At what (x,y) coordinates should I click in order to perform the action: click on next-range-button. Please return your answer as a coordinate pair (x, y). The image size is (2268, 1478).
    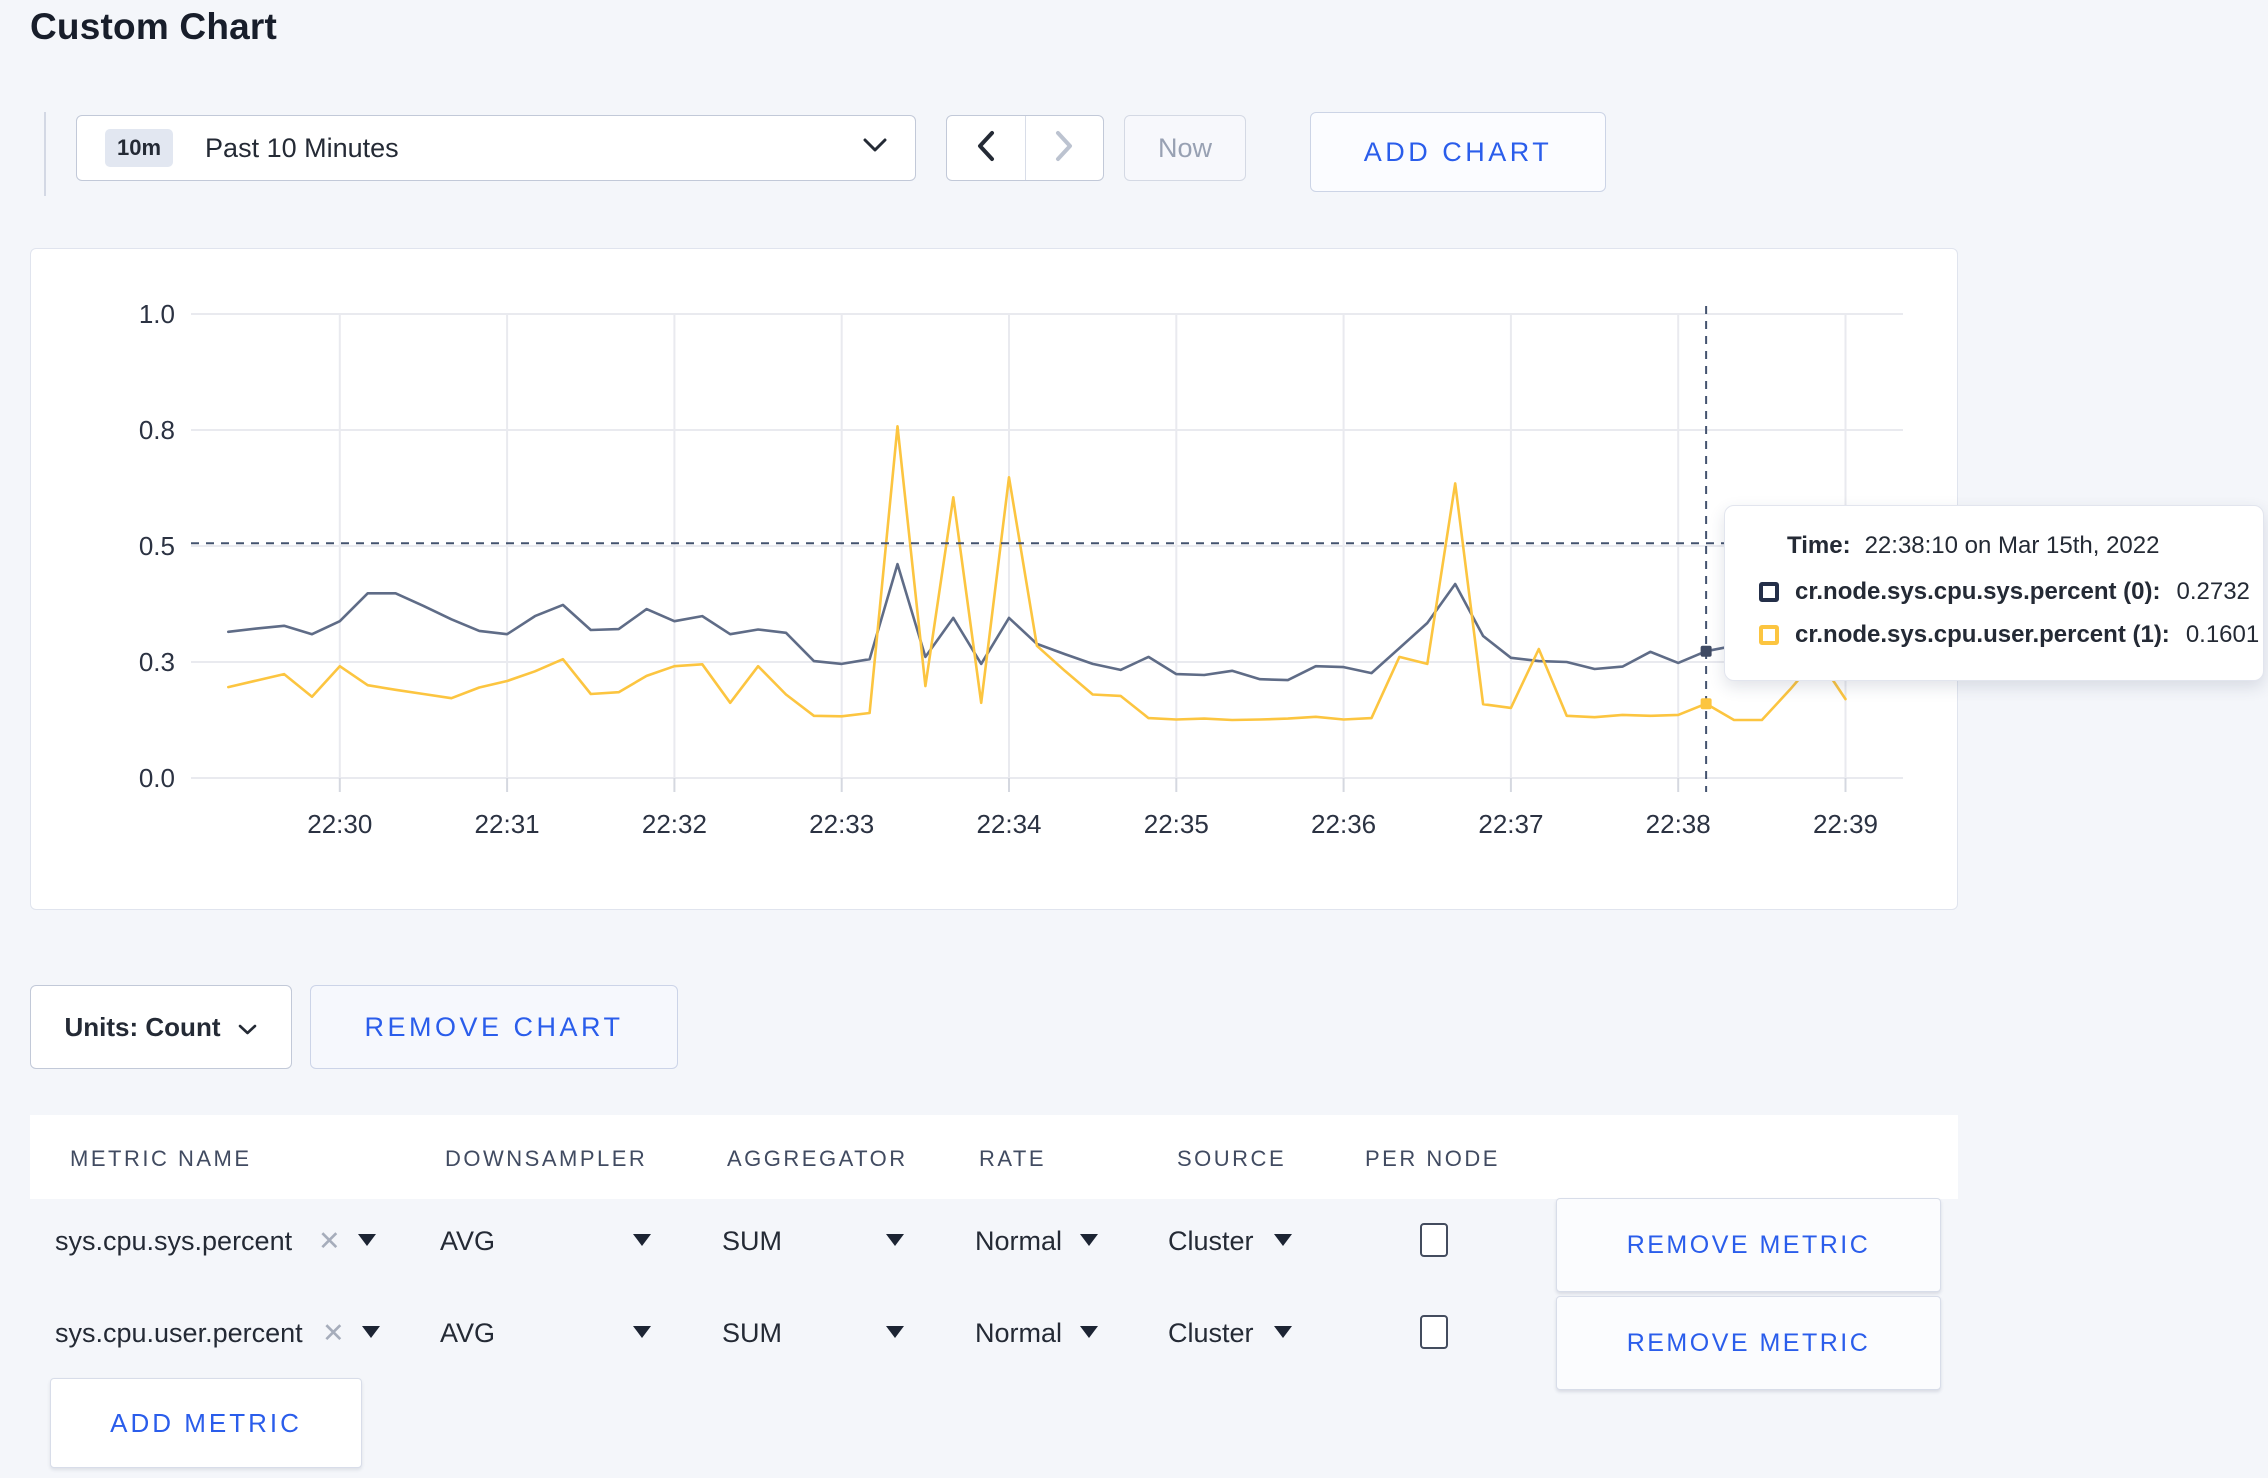
    Looking at the image, I should click on (1065, 148).